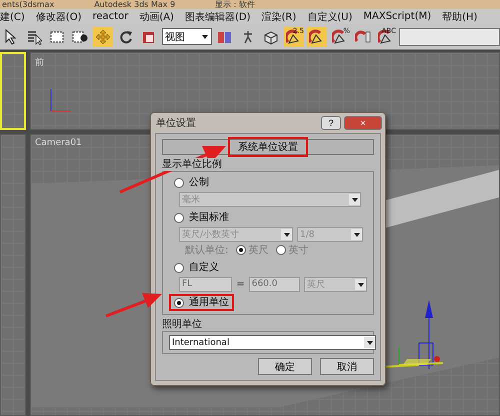  Describe the element at coordinates (187, 36) in the screenshot. I see `view-dropdown: 视图` at that location.